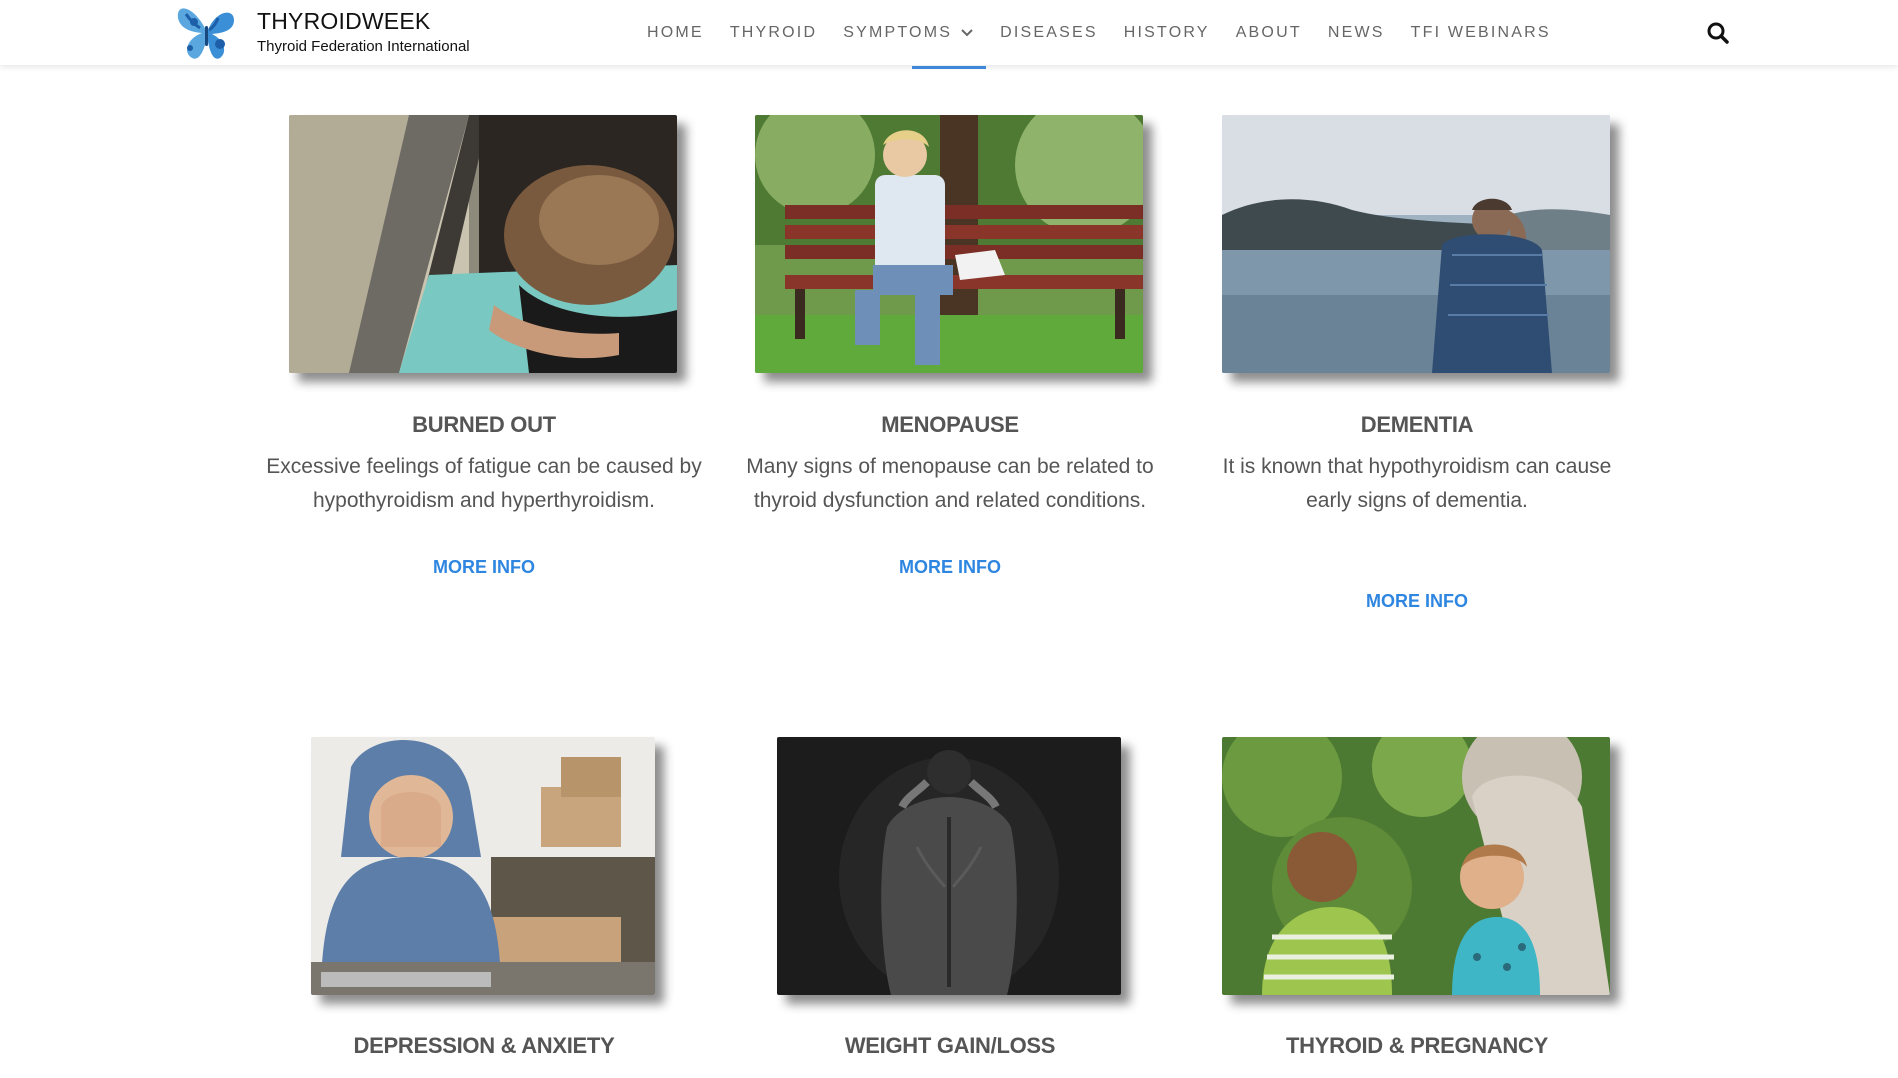  I want to click on active-nav-indicator, so click(949, 67).